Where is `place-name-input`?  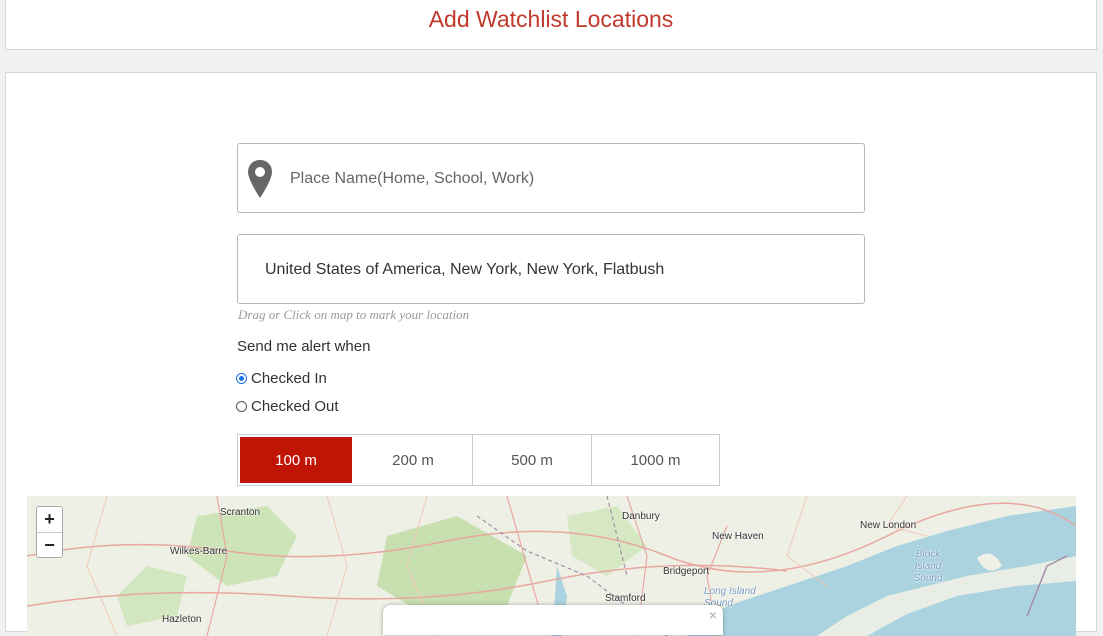
place-name-input is located at coordinates (570, 179).